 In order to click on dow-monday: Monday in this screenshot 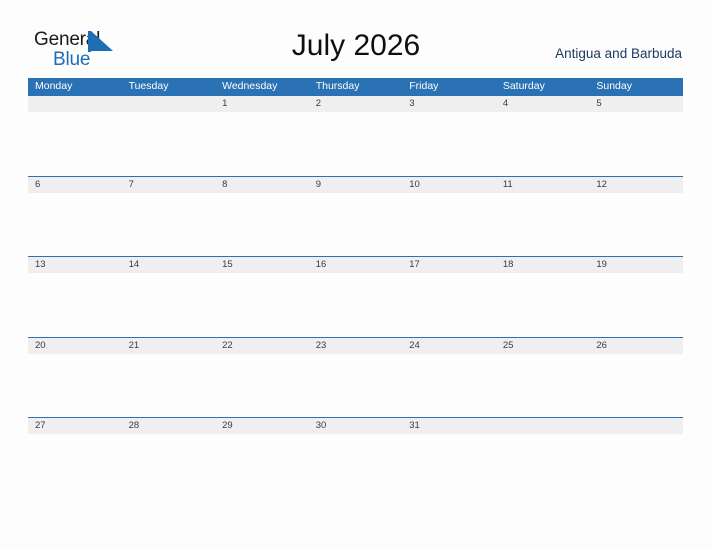, I will do `click(54, 86)`.